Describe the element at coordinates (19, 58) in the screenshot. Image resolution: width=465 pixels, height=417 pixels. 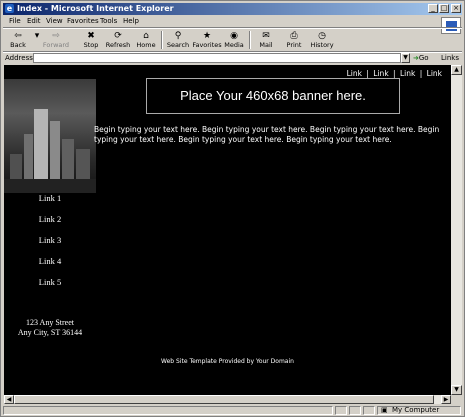
I see `address-label: Address` at that location.